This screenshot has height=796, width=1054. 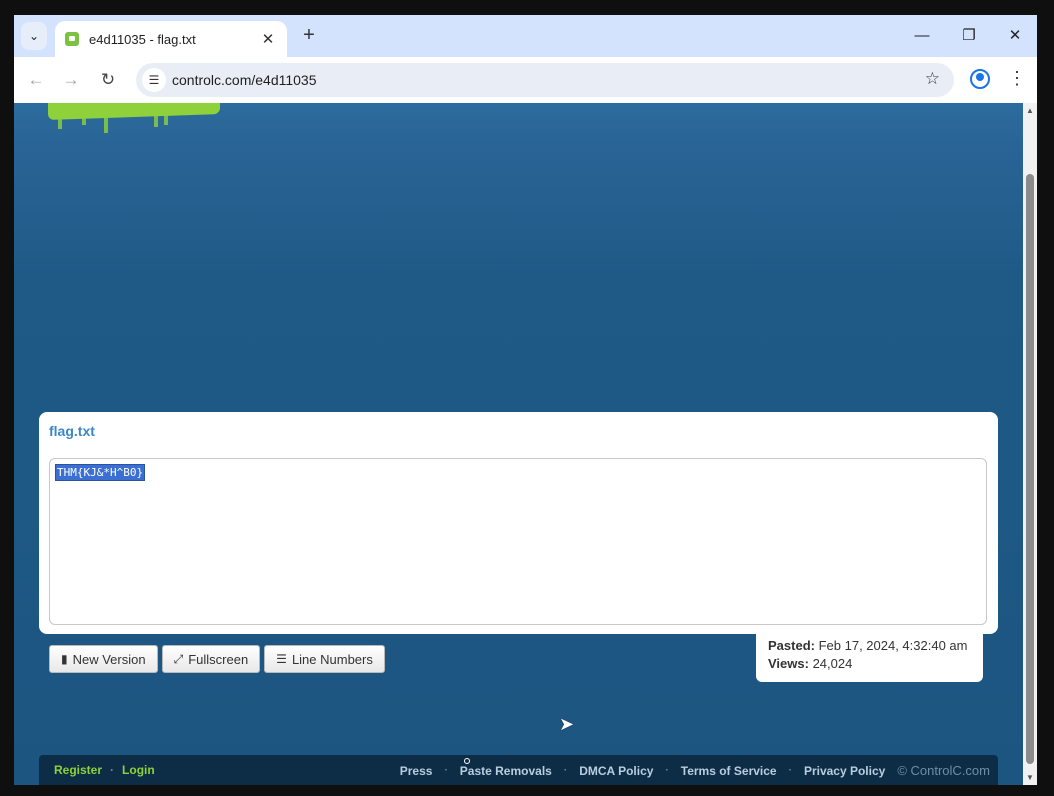 I want to click on paste-removals-link: Paste Removals, so click(x=506, y=771).